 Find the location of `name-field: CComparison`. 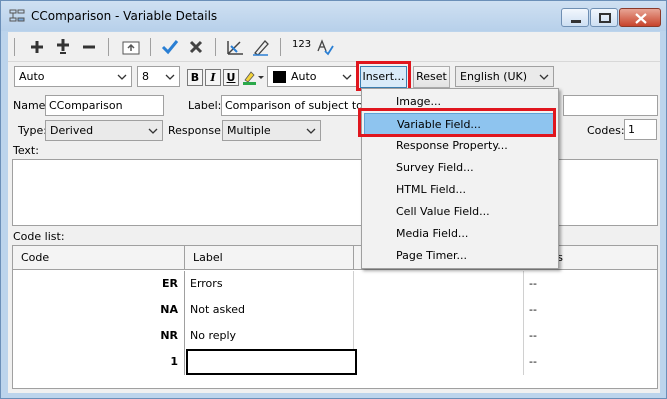

name-field: CComparison is located at coordinates (104, 105).